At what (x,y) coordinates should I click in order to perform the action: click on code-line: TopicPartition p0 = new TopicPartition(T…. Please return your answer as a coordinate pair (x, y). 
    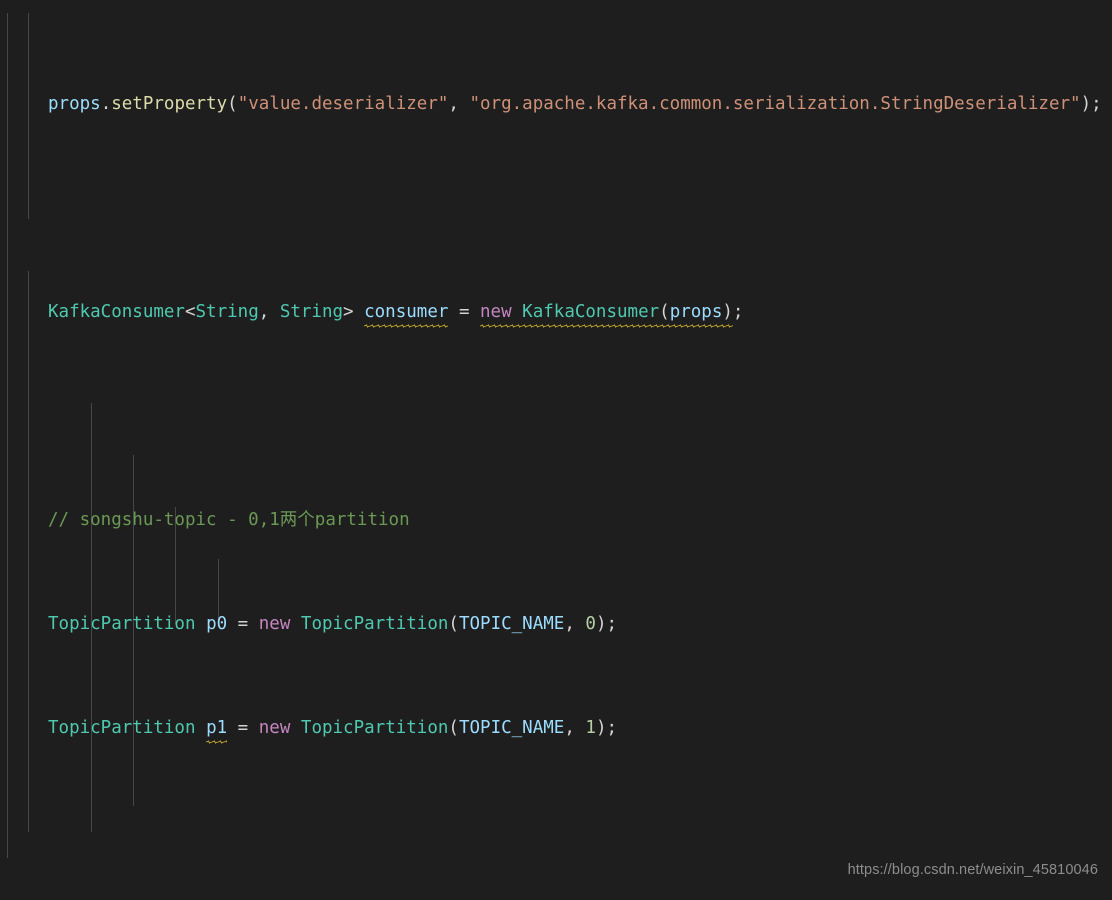
    Looking at the image, I should click on (556, 624).